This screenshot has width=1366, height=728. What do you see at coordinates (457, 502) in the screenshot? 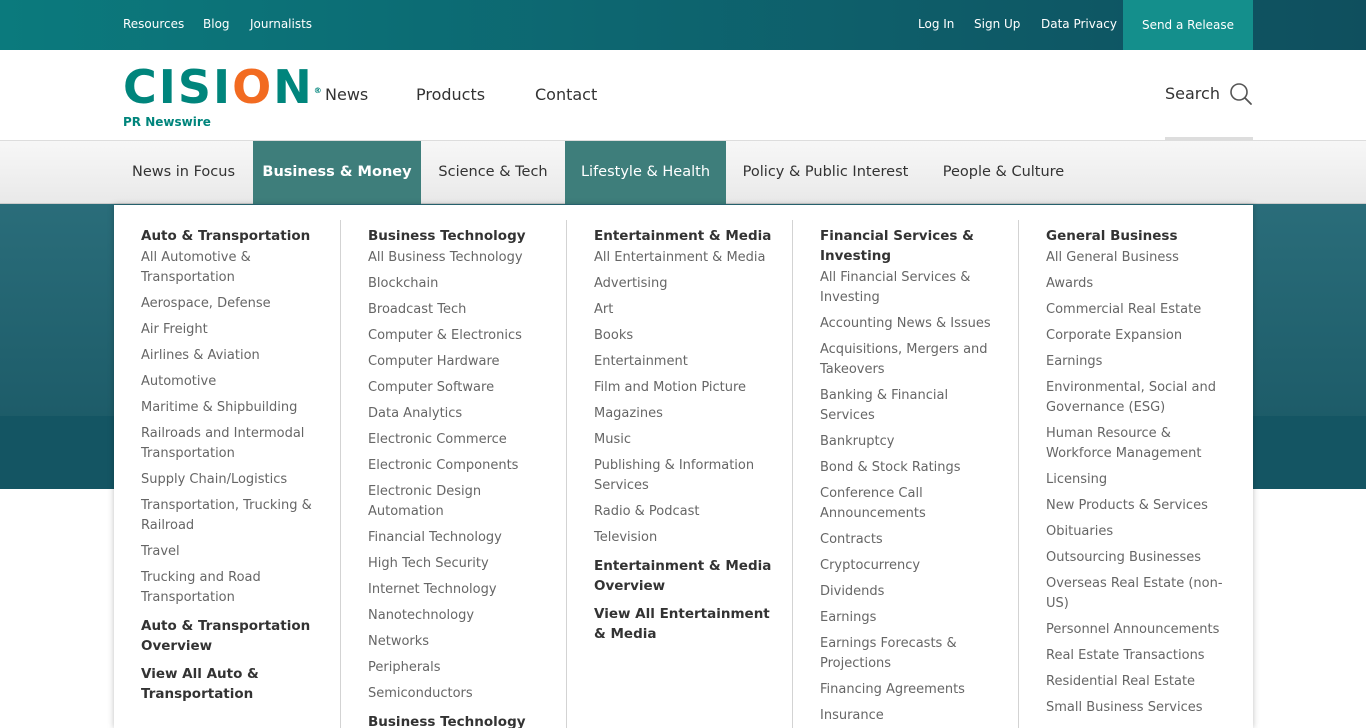
I see `menu-item: Electronic Design Automation` at bounding box center [457, 502].